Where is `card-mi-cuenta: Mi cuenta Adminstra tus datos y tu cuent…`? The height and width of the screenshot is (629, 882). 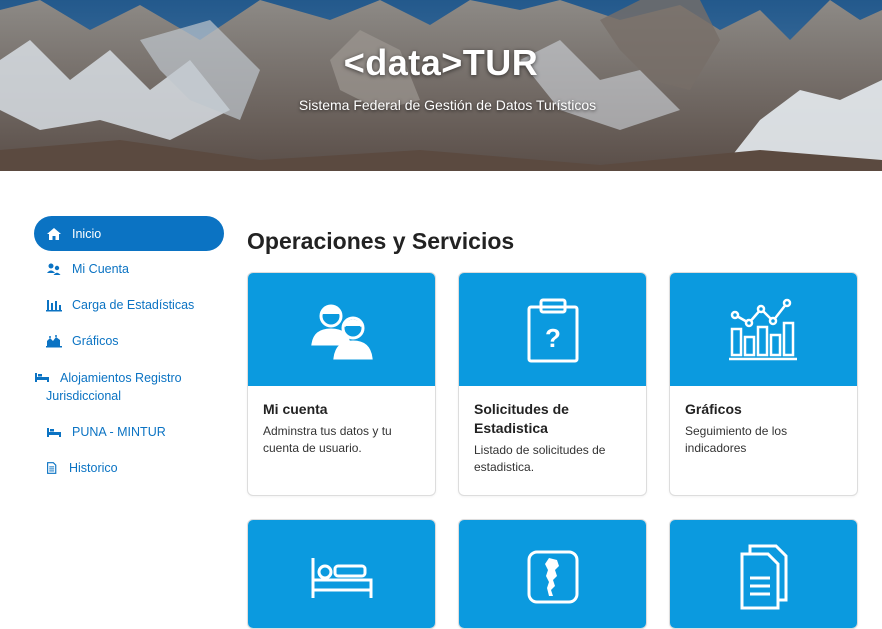
card-mi-cuenta: Mi cuenta Adminstra tus datos y tu cuent… is located at coordinates (341, 384).